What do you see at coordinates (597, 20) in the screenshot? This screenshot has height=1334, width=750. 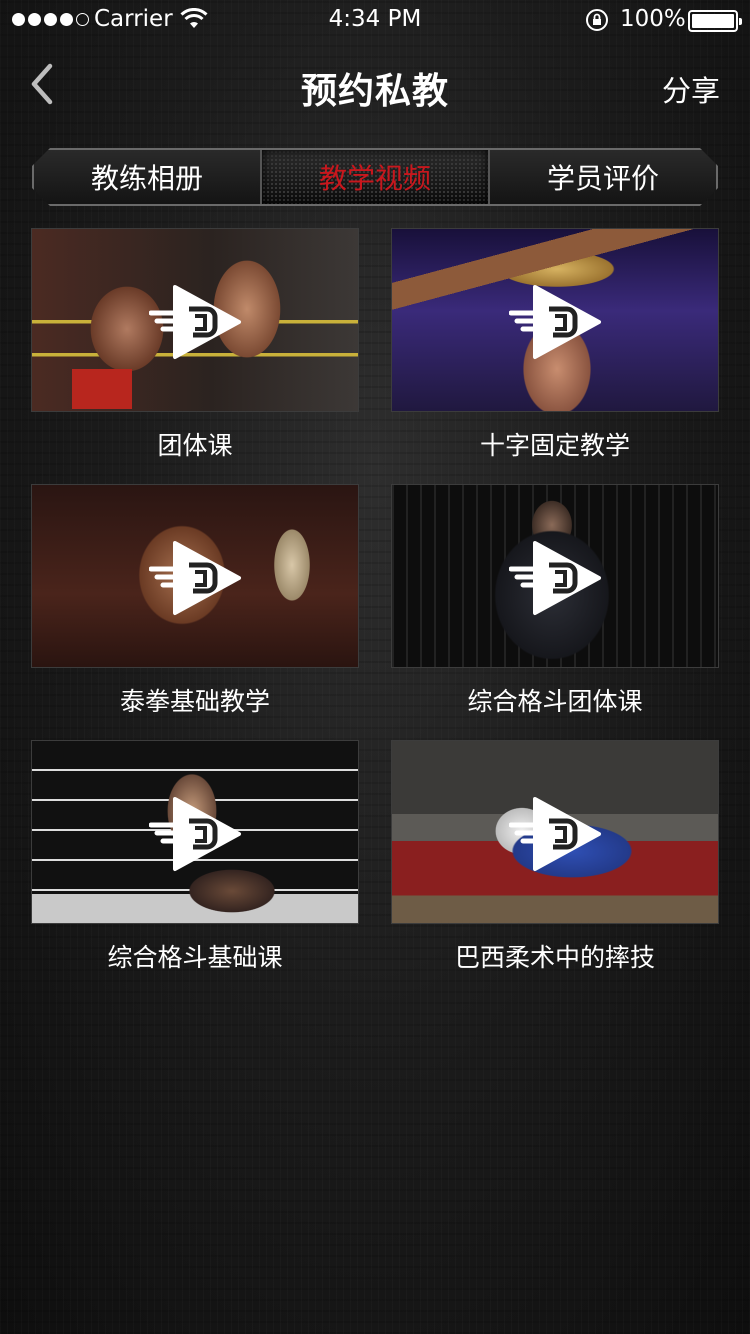 I see `rotation-lock-icon` at bounding box center [597, 20].